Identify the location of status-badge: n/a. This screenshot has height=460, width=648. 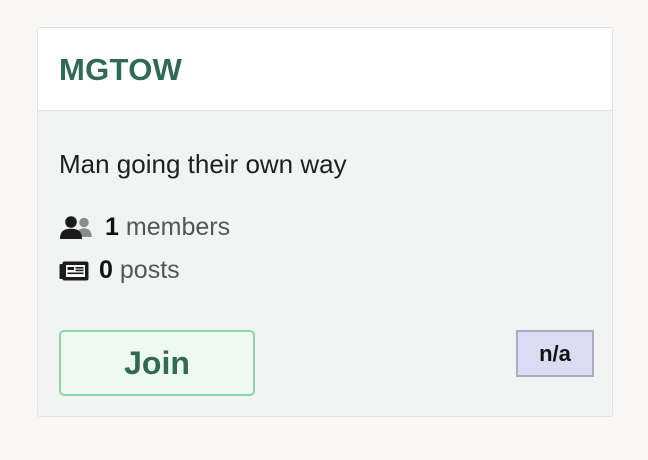
(555, 353).